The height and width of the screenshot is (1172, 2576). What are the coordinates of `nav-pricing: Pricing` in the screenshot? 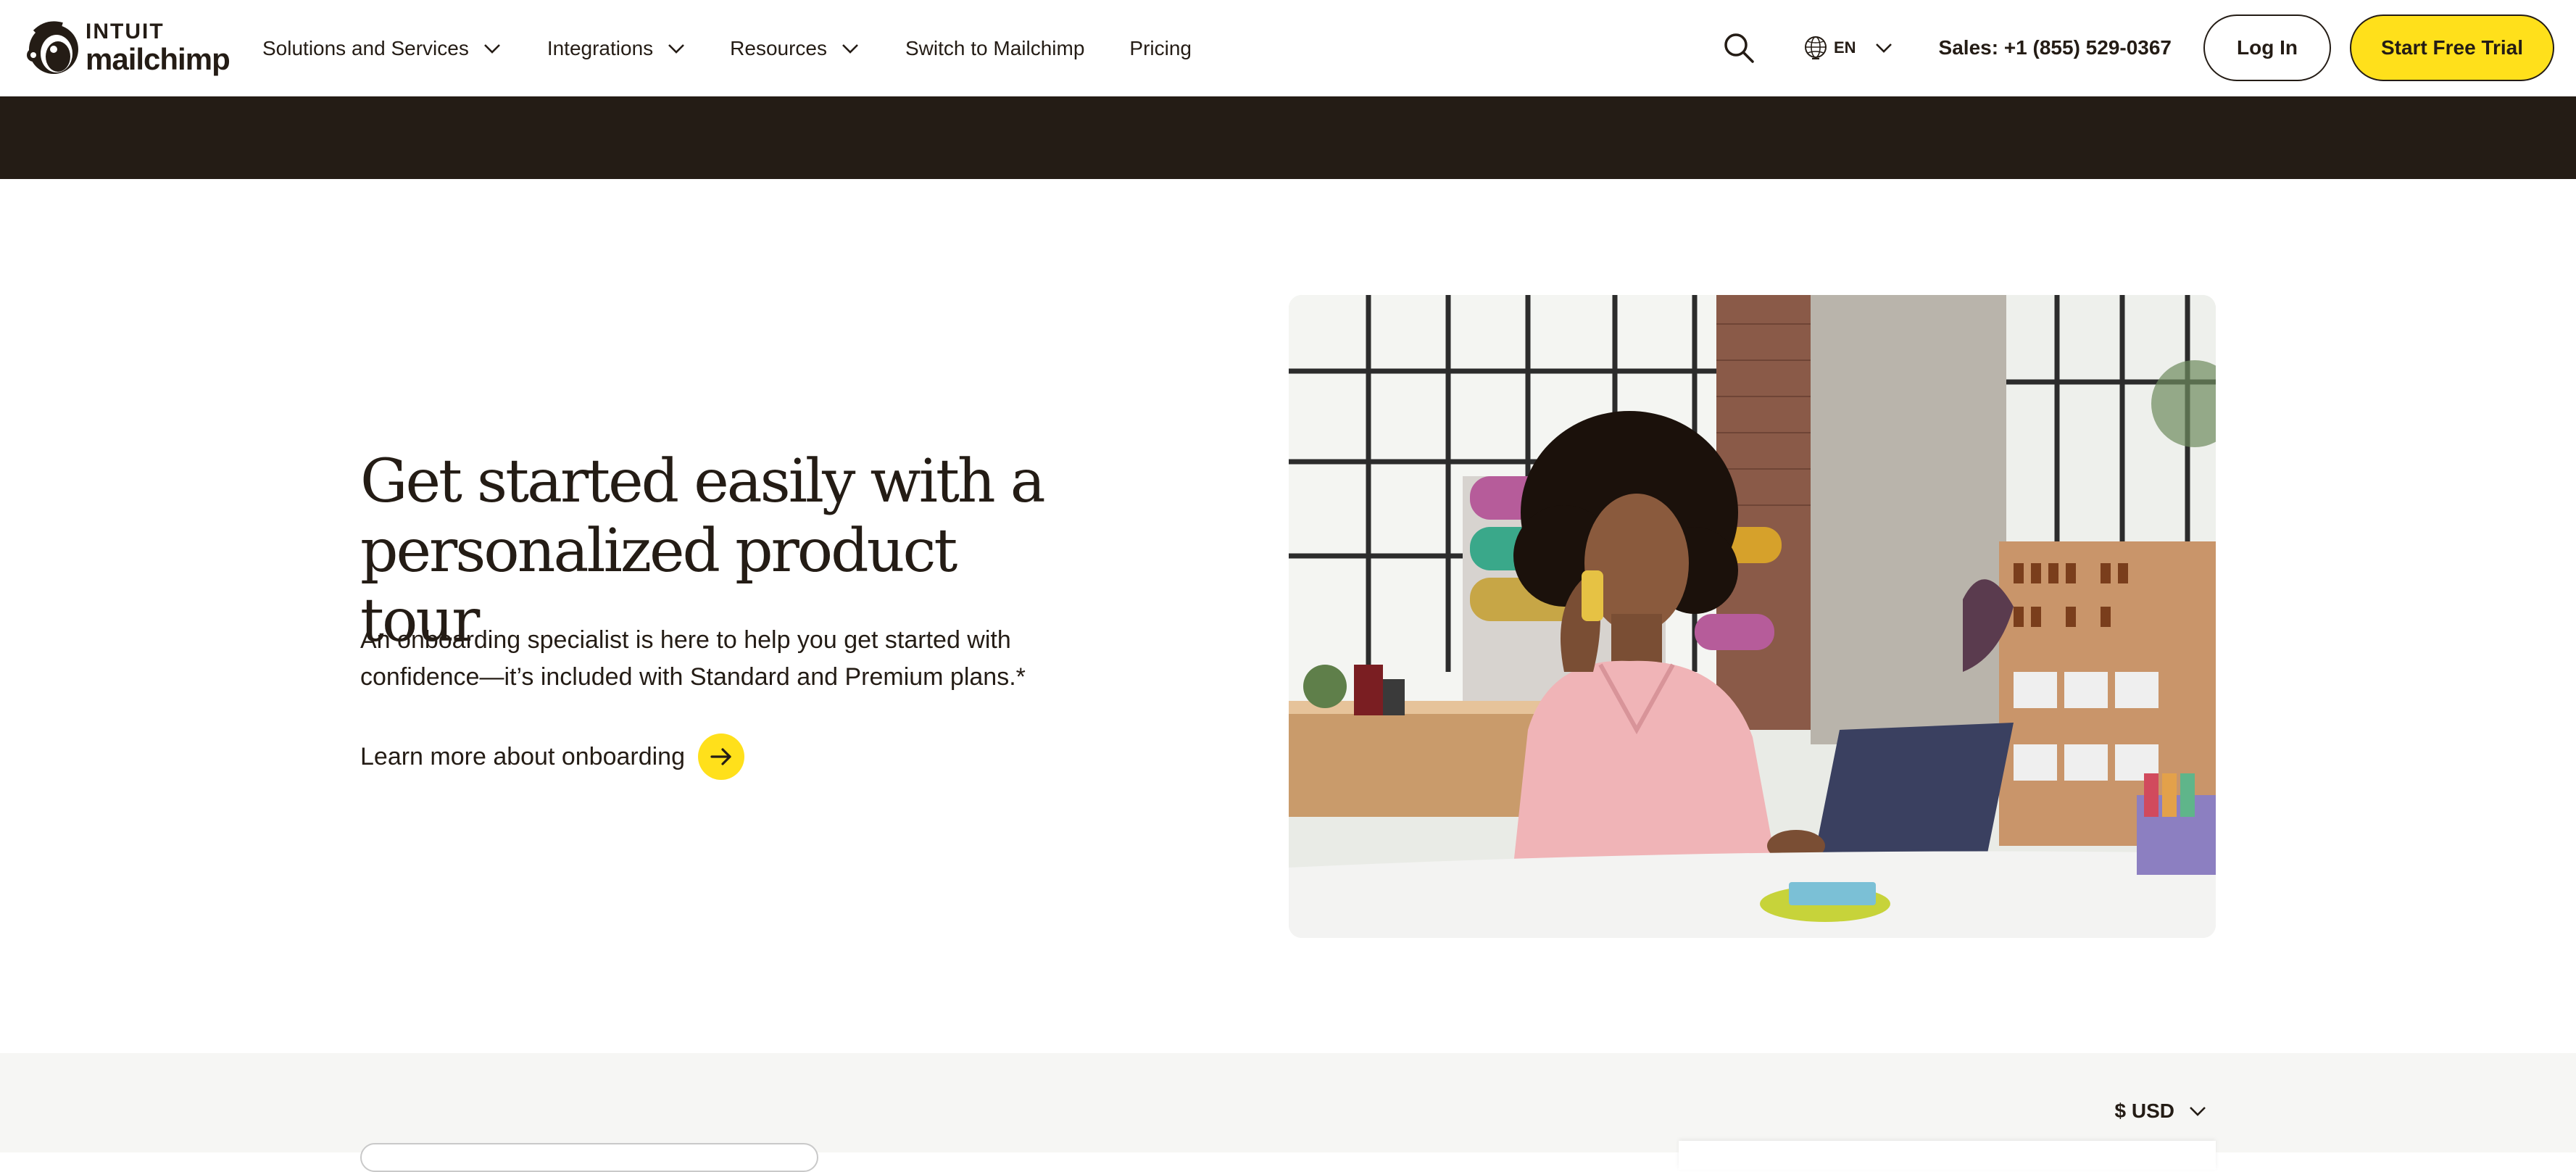 It's located at (1160, 48).